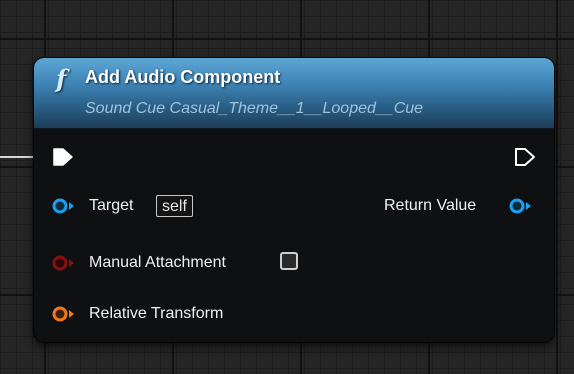 This screenshot has width=574, height=374. What do you see at coordinates (64, 206) in the screenshot?
I see `target-pin-icon` at bounding box center [64, 206].